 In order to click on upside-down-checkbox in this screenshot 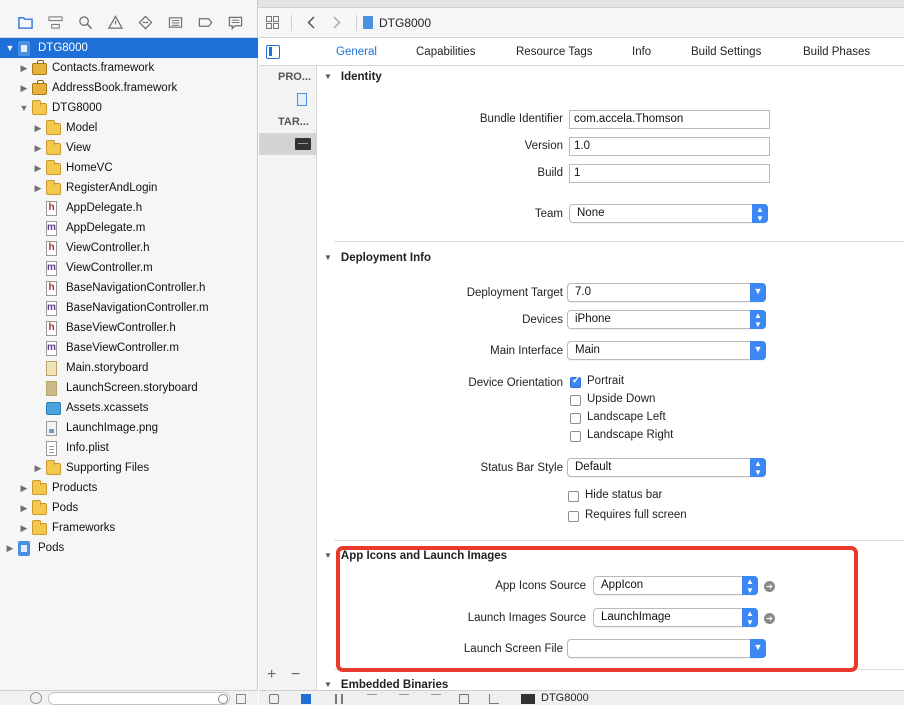, I will do `click(575, 400)`.